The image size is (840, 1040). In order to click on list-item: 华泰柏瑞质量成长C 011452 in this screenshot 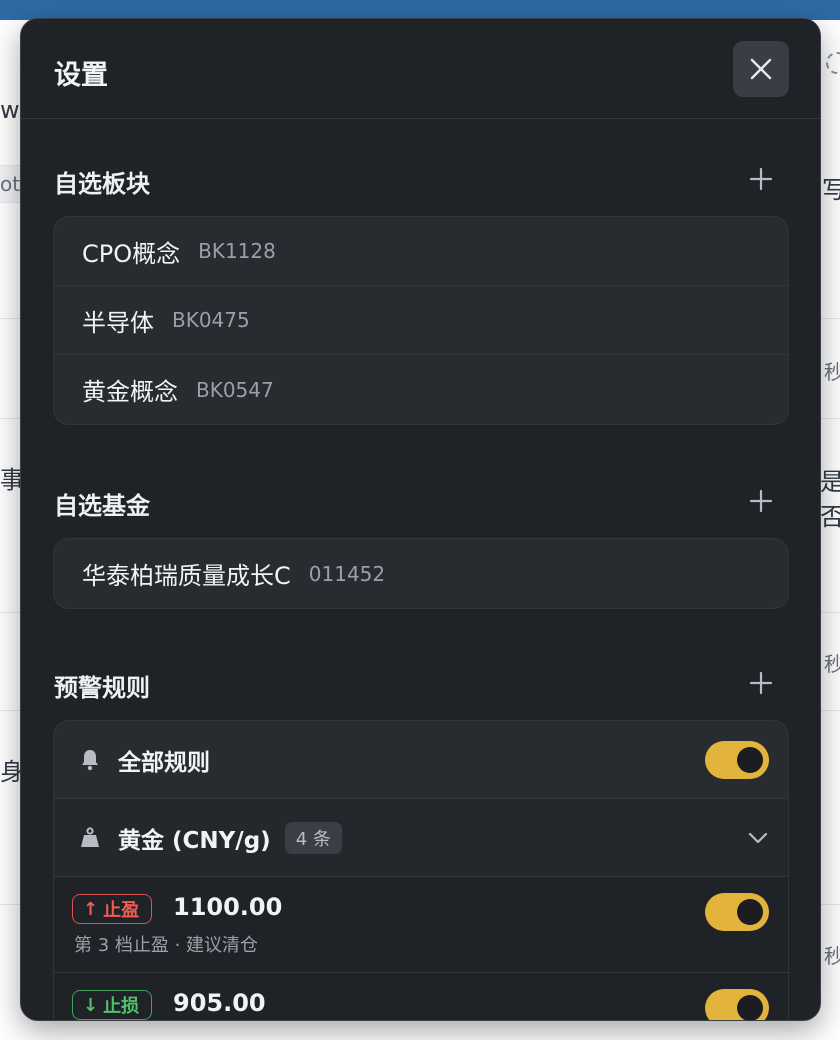, I will do `click(421, 573)`.